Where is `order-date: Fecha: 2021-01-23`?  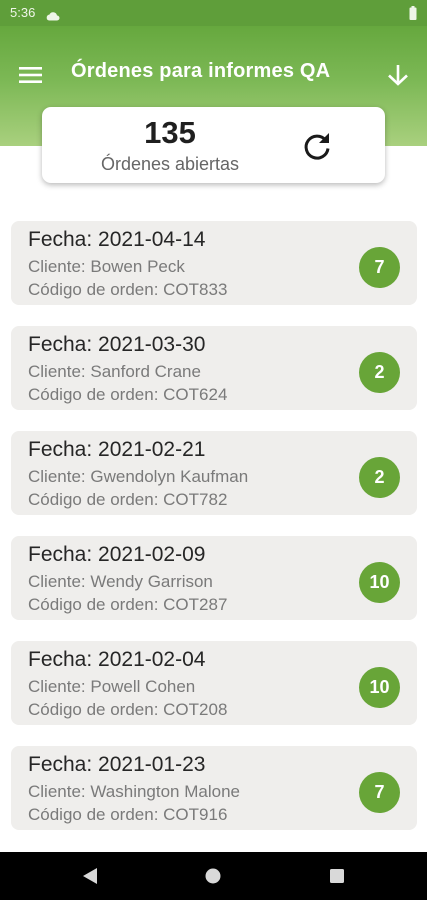
order-date: Fecha: 2021-01-23 is located at coordinates (117, 764).